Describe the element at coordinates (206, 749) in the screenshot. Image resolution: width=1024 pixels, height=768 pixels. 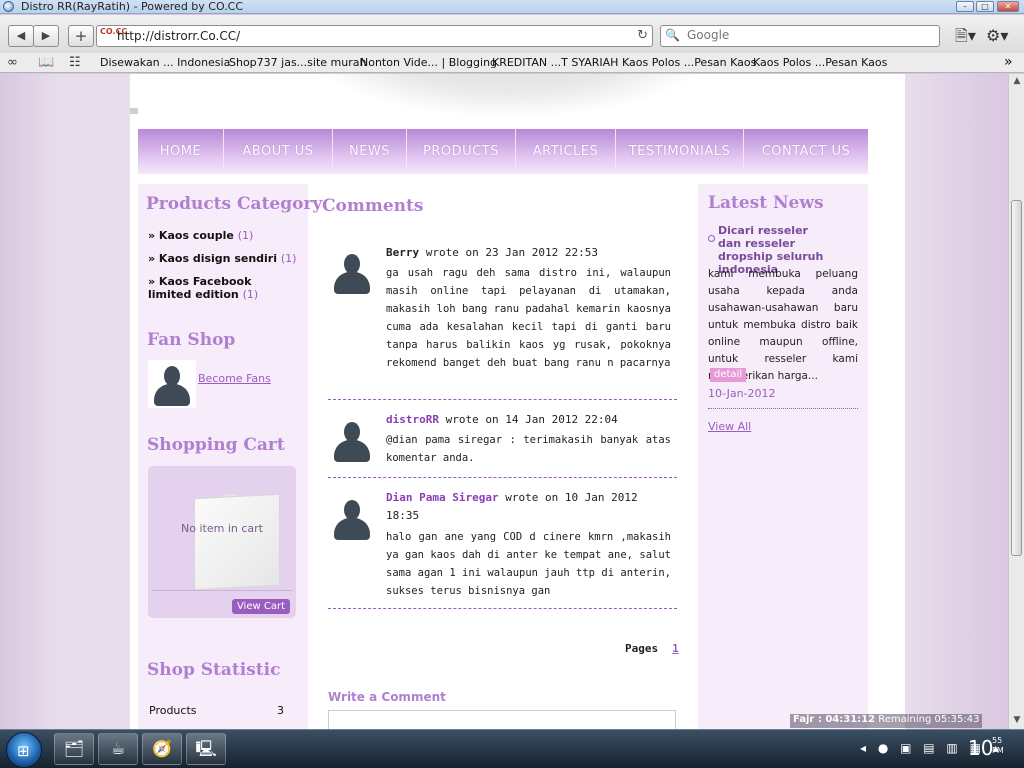
I see `taskbar-calculator-icon: 🖳` at that location.